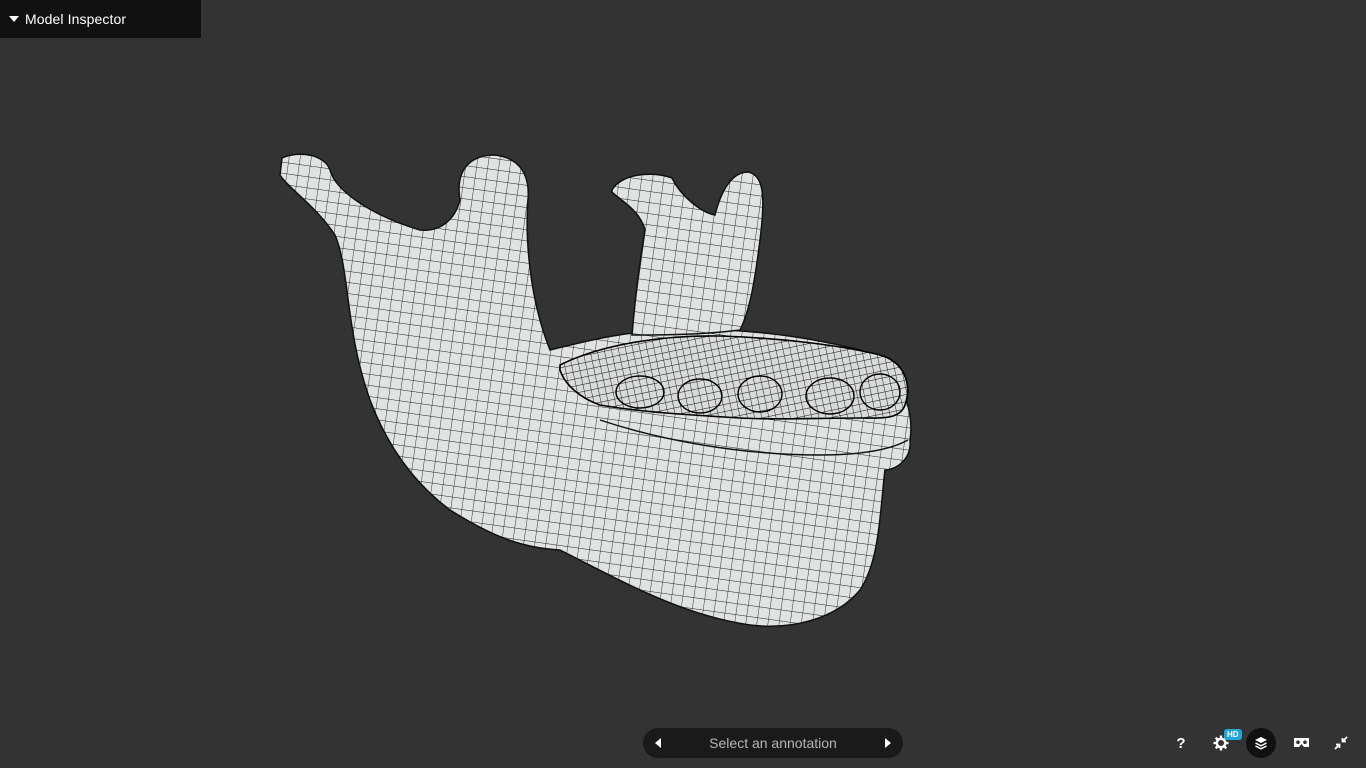  I want to click on hd-badge: HD, so click(1233, 734).